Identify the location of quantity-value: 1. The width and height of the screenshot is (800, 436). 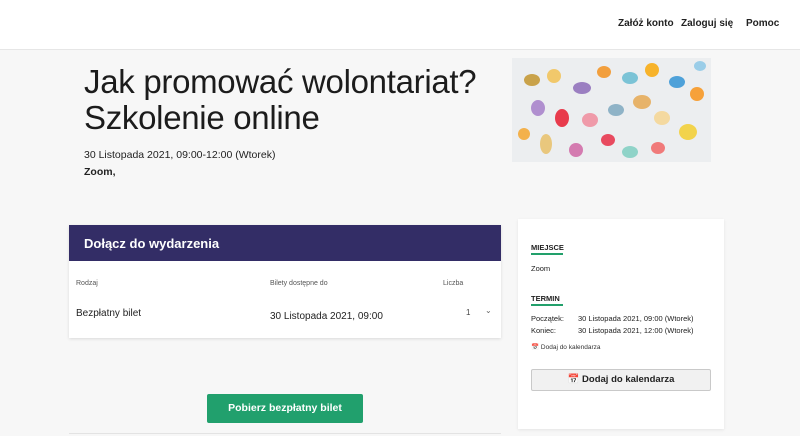
(468, 312).